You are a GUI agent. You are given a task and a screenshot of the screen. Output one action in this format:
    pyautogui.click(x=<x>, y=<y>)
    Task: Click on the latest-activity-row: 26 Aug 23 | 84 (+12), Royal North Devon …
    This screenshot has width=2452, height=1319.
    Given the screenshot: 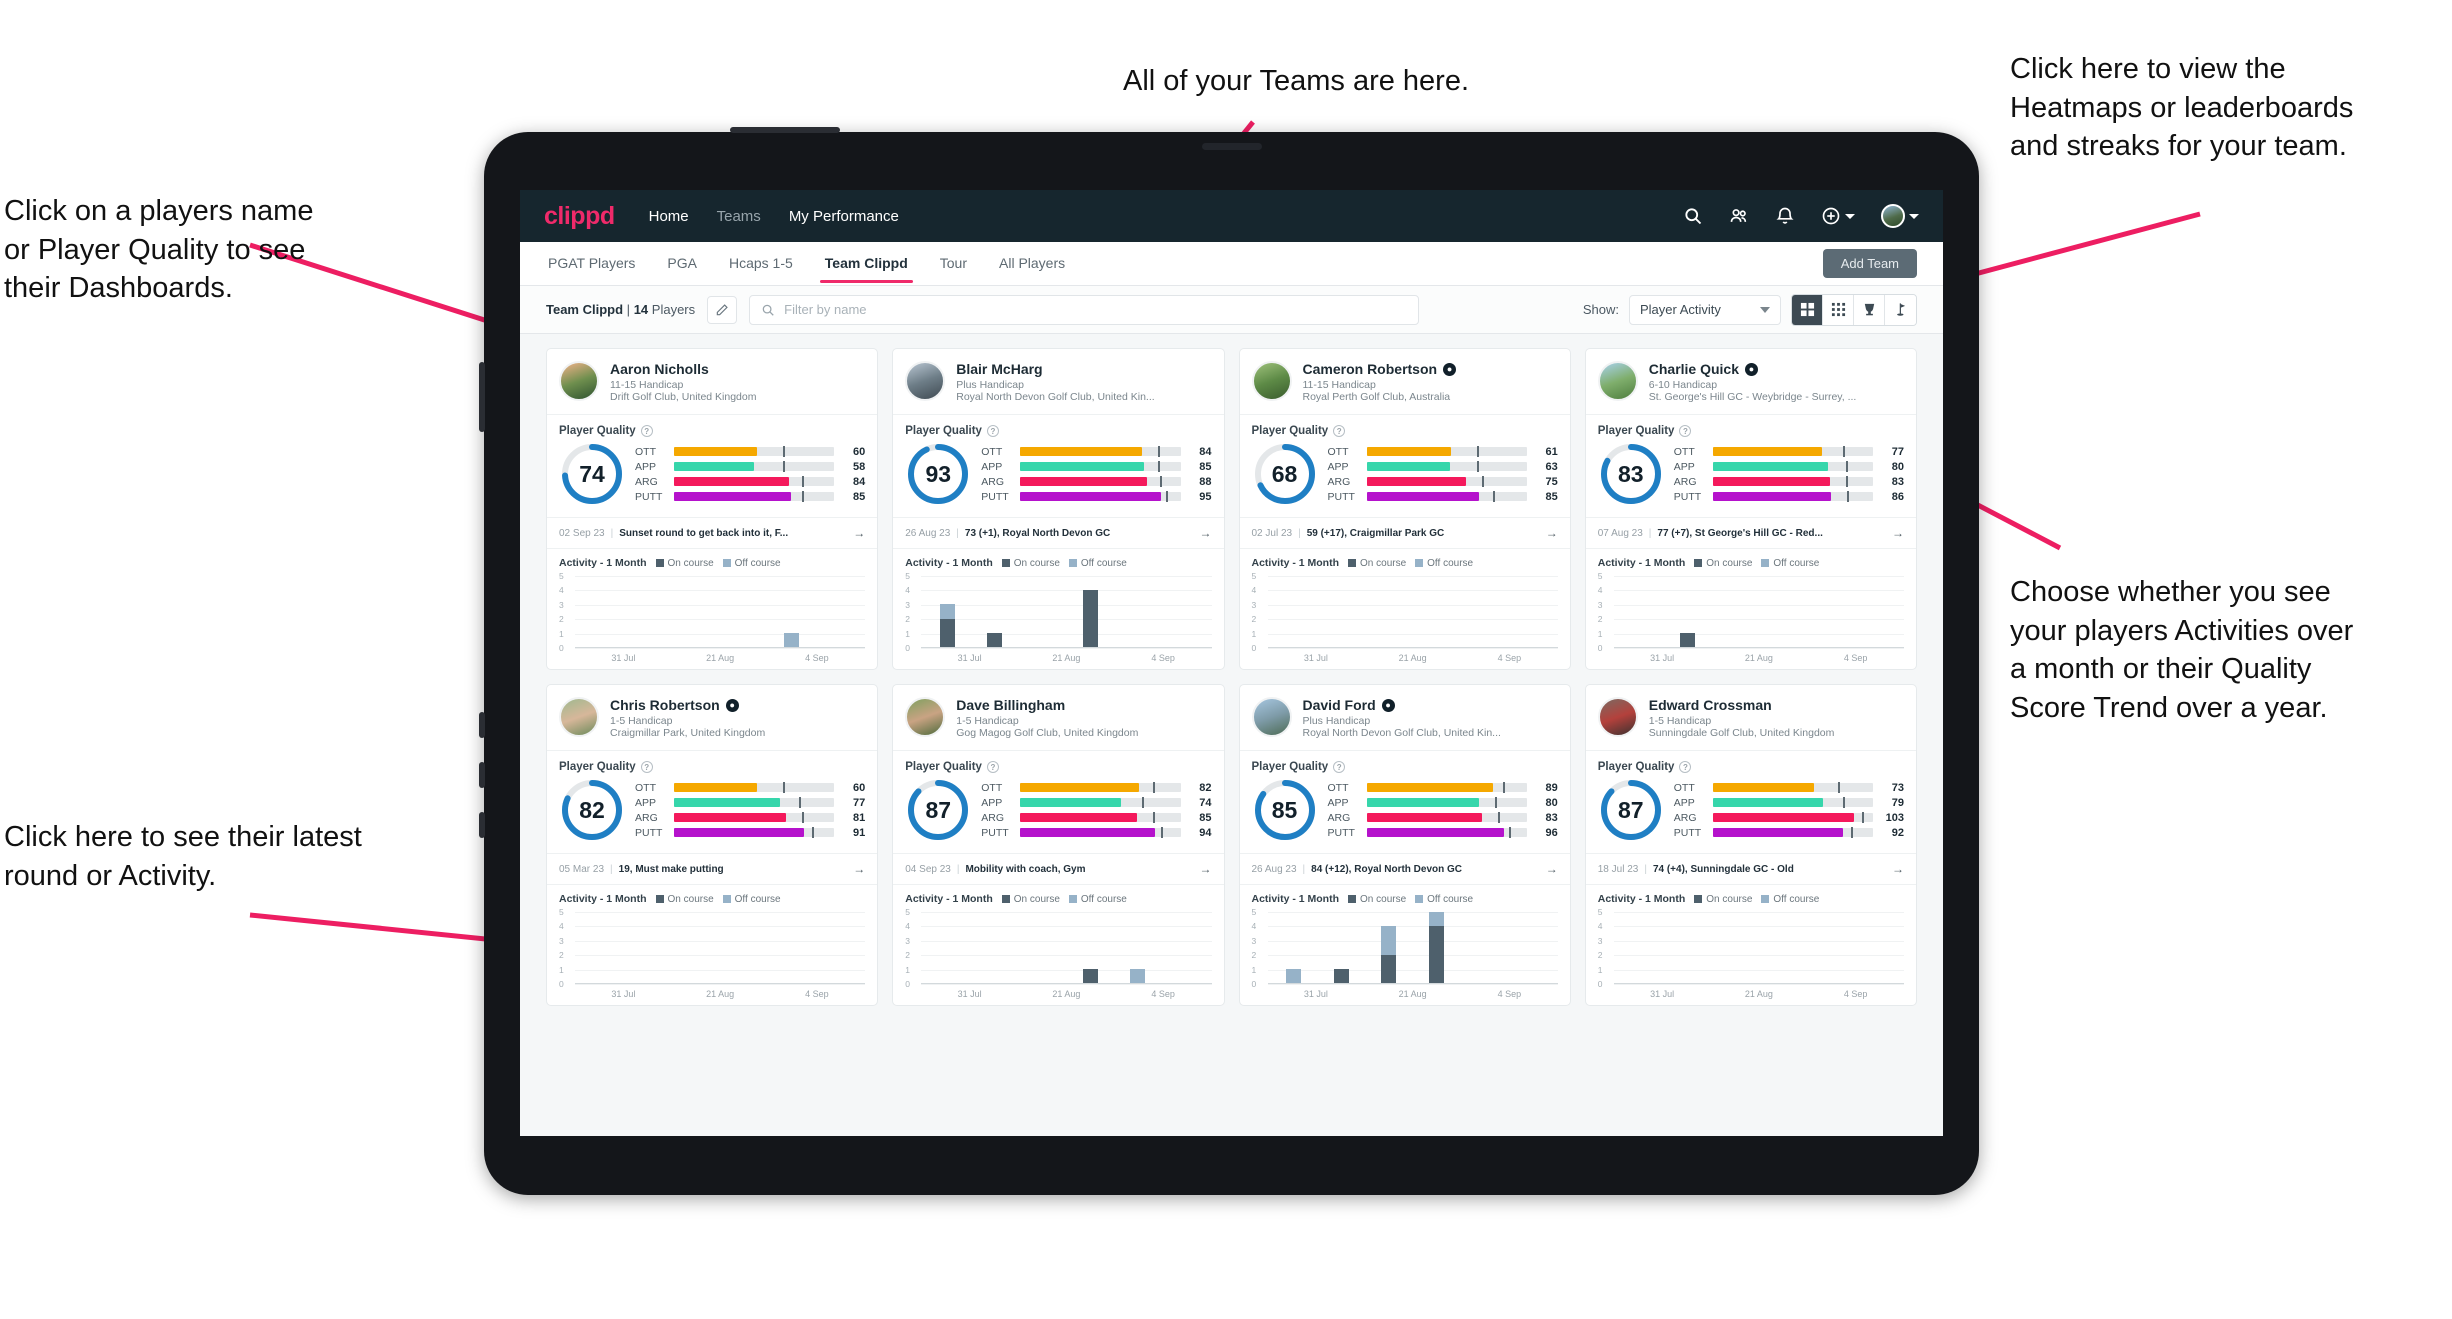 What is the action you would take?
    pyautogui.click(x=1404, y=868)
    